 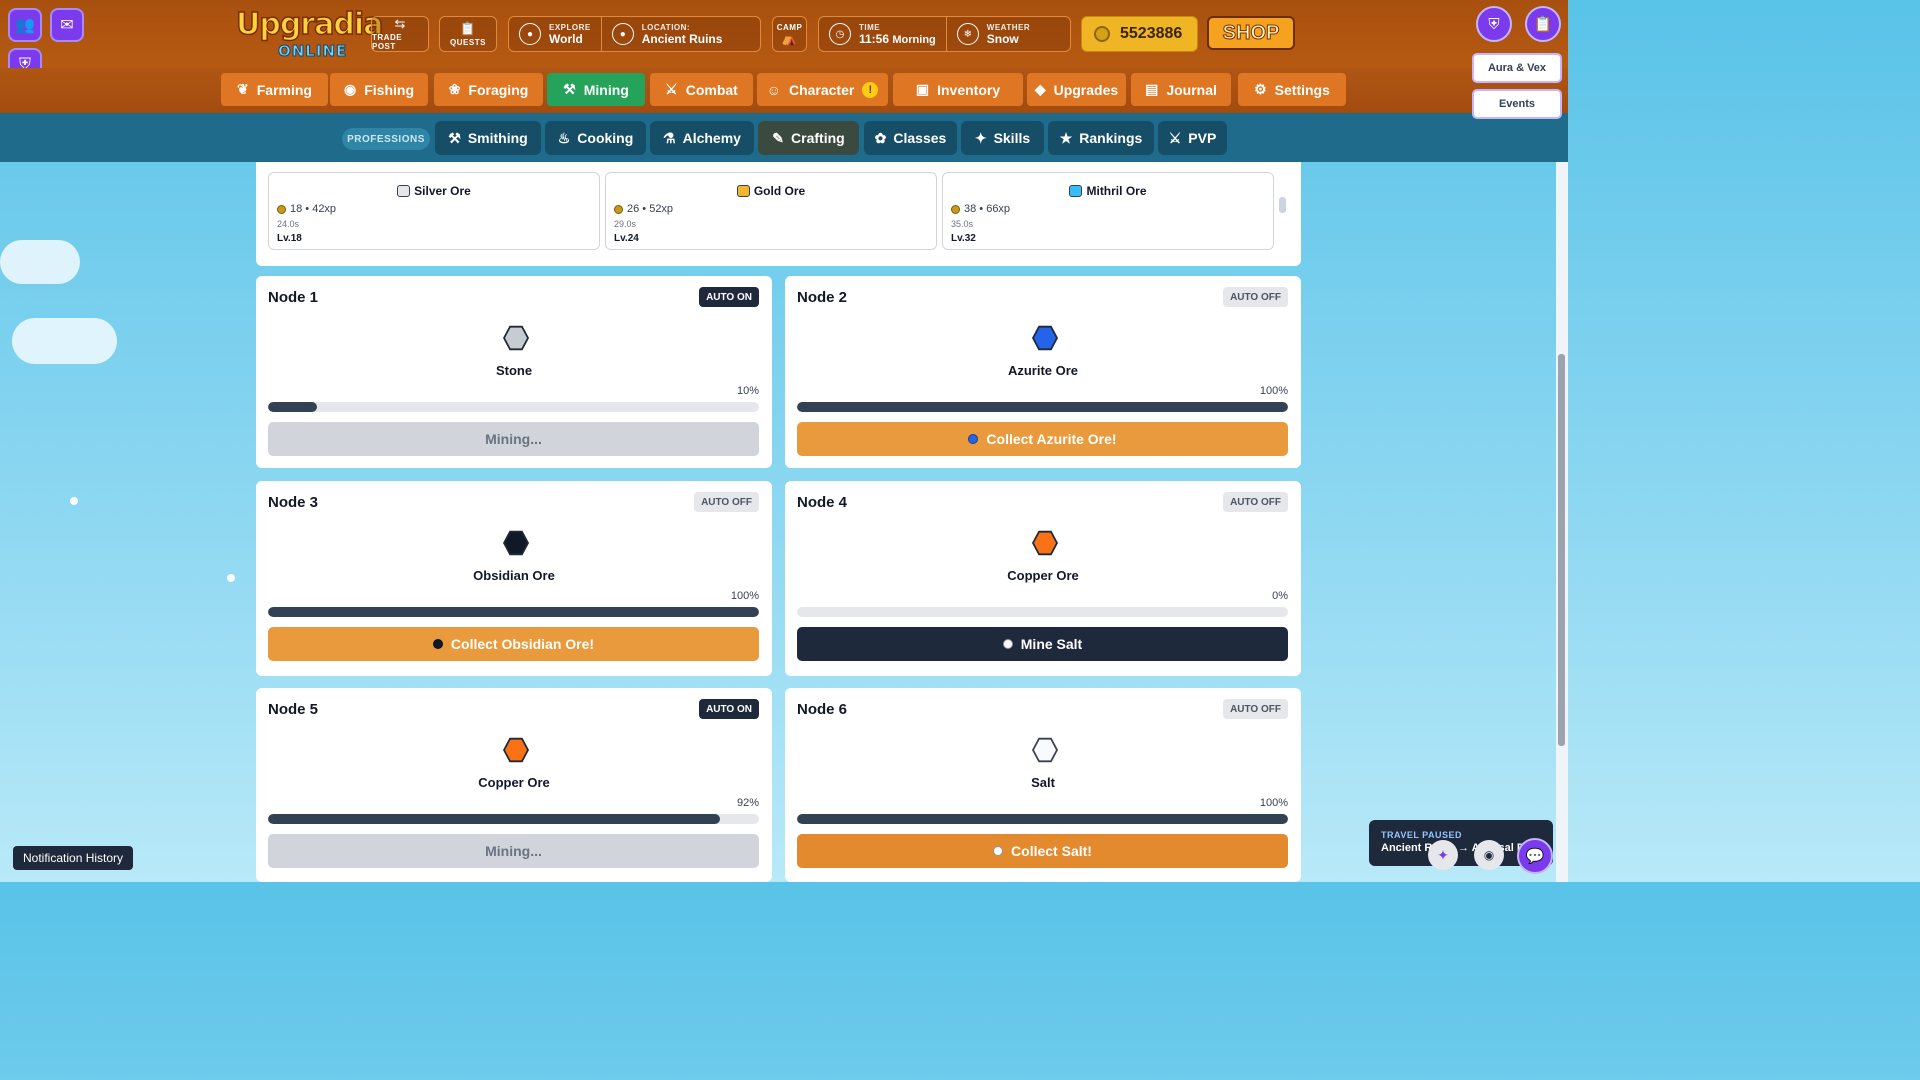 I want to click on time-segment: ◷ TIME 11:56 Morning, so click(x=882, y=34).